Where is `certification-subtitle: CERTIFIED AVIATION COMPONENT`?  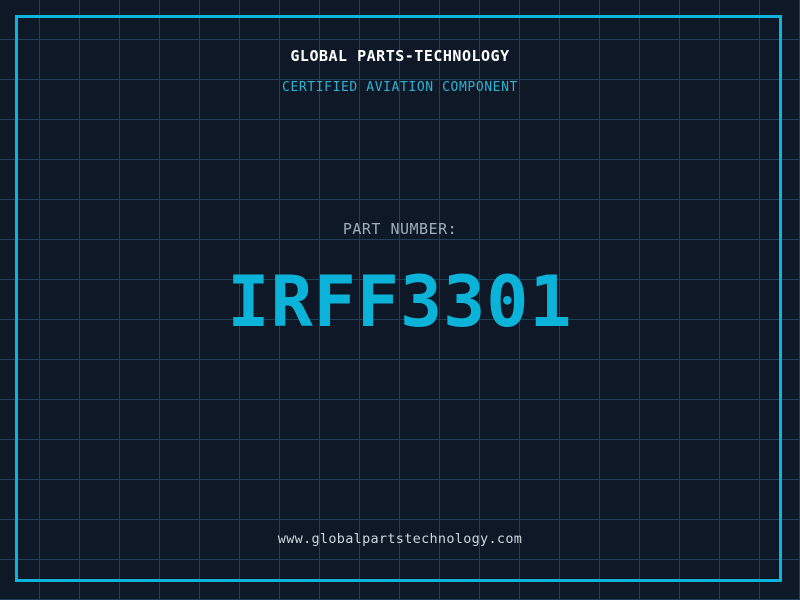
certification-subtitle: CERTIFIED AVIATION COMPONENT is located at coordinates (400, 87).